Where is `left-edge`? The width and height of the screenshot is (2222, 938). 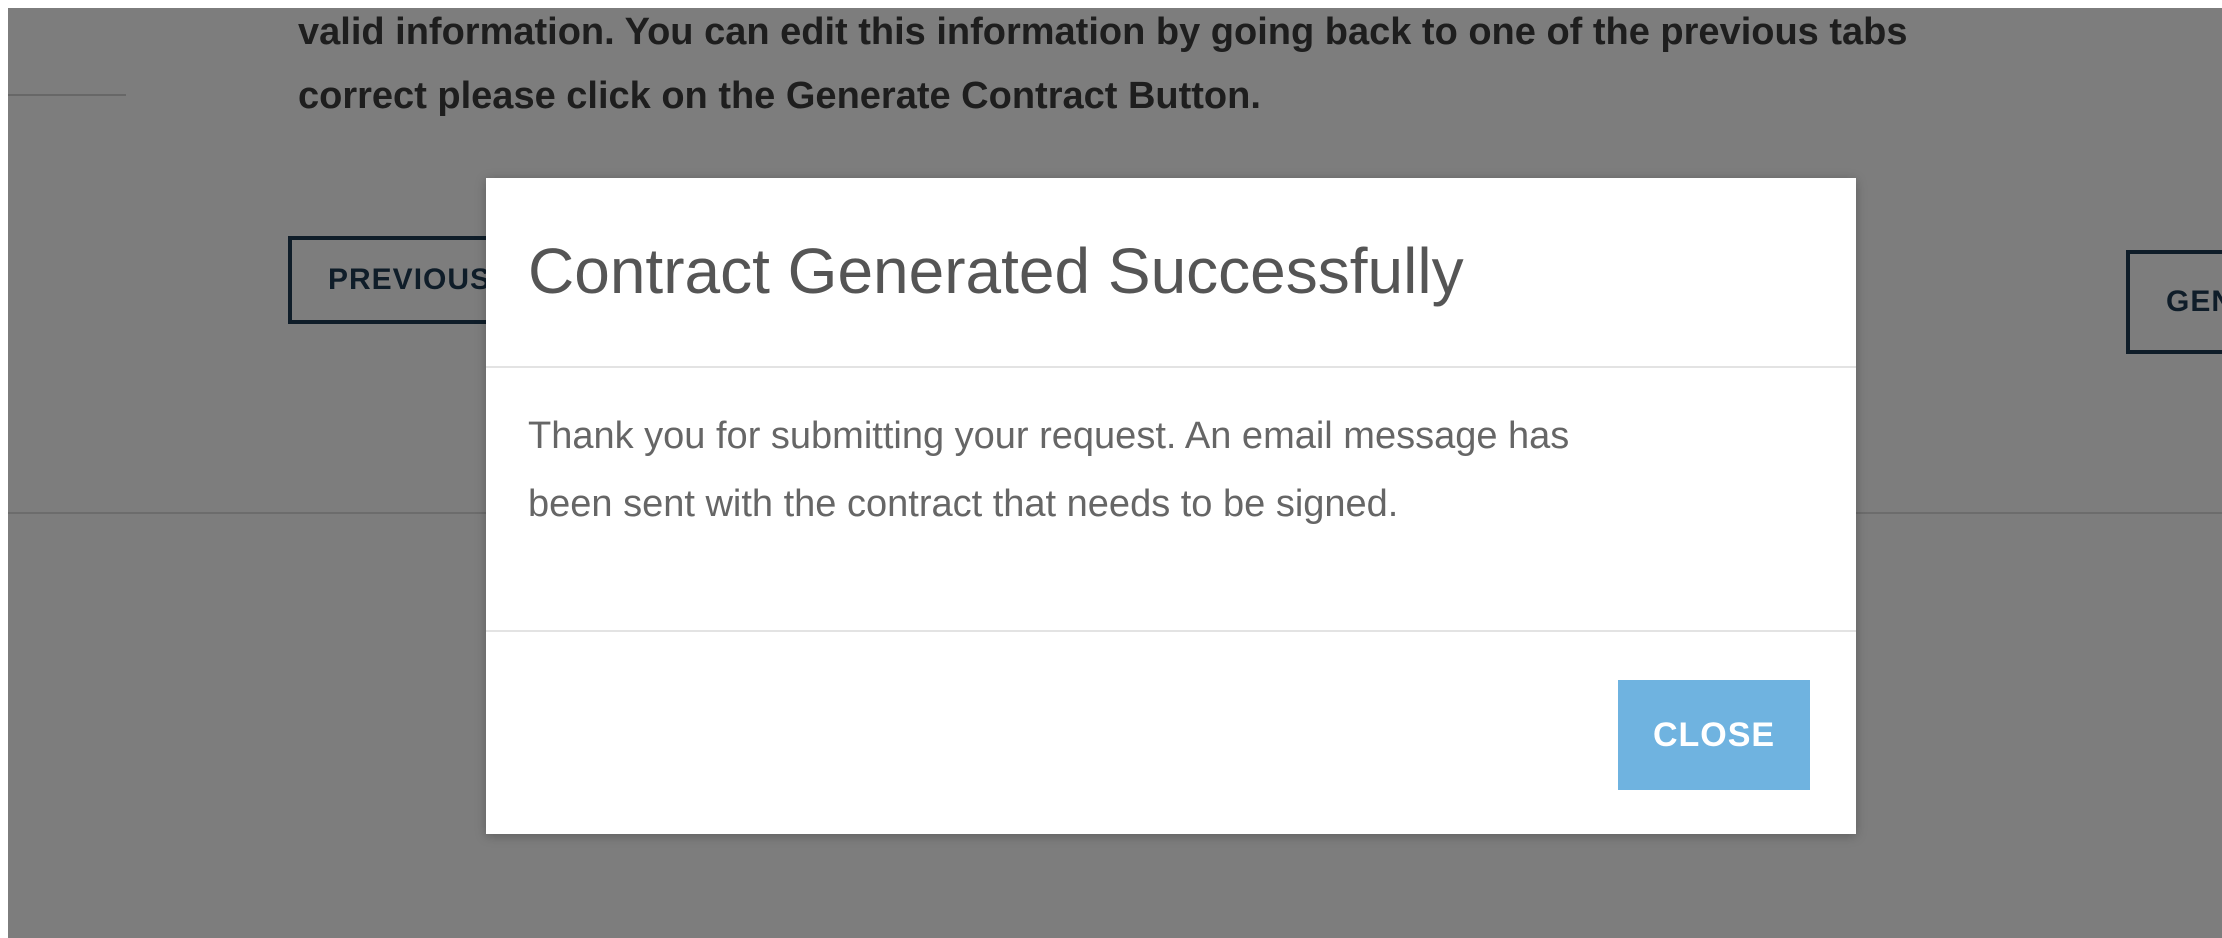
left-edge is located at coordinates (4, 469).